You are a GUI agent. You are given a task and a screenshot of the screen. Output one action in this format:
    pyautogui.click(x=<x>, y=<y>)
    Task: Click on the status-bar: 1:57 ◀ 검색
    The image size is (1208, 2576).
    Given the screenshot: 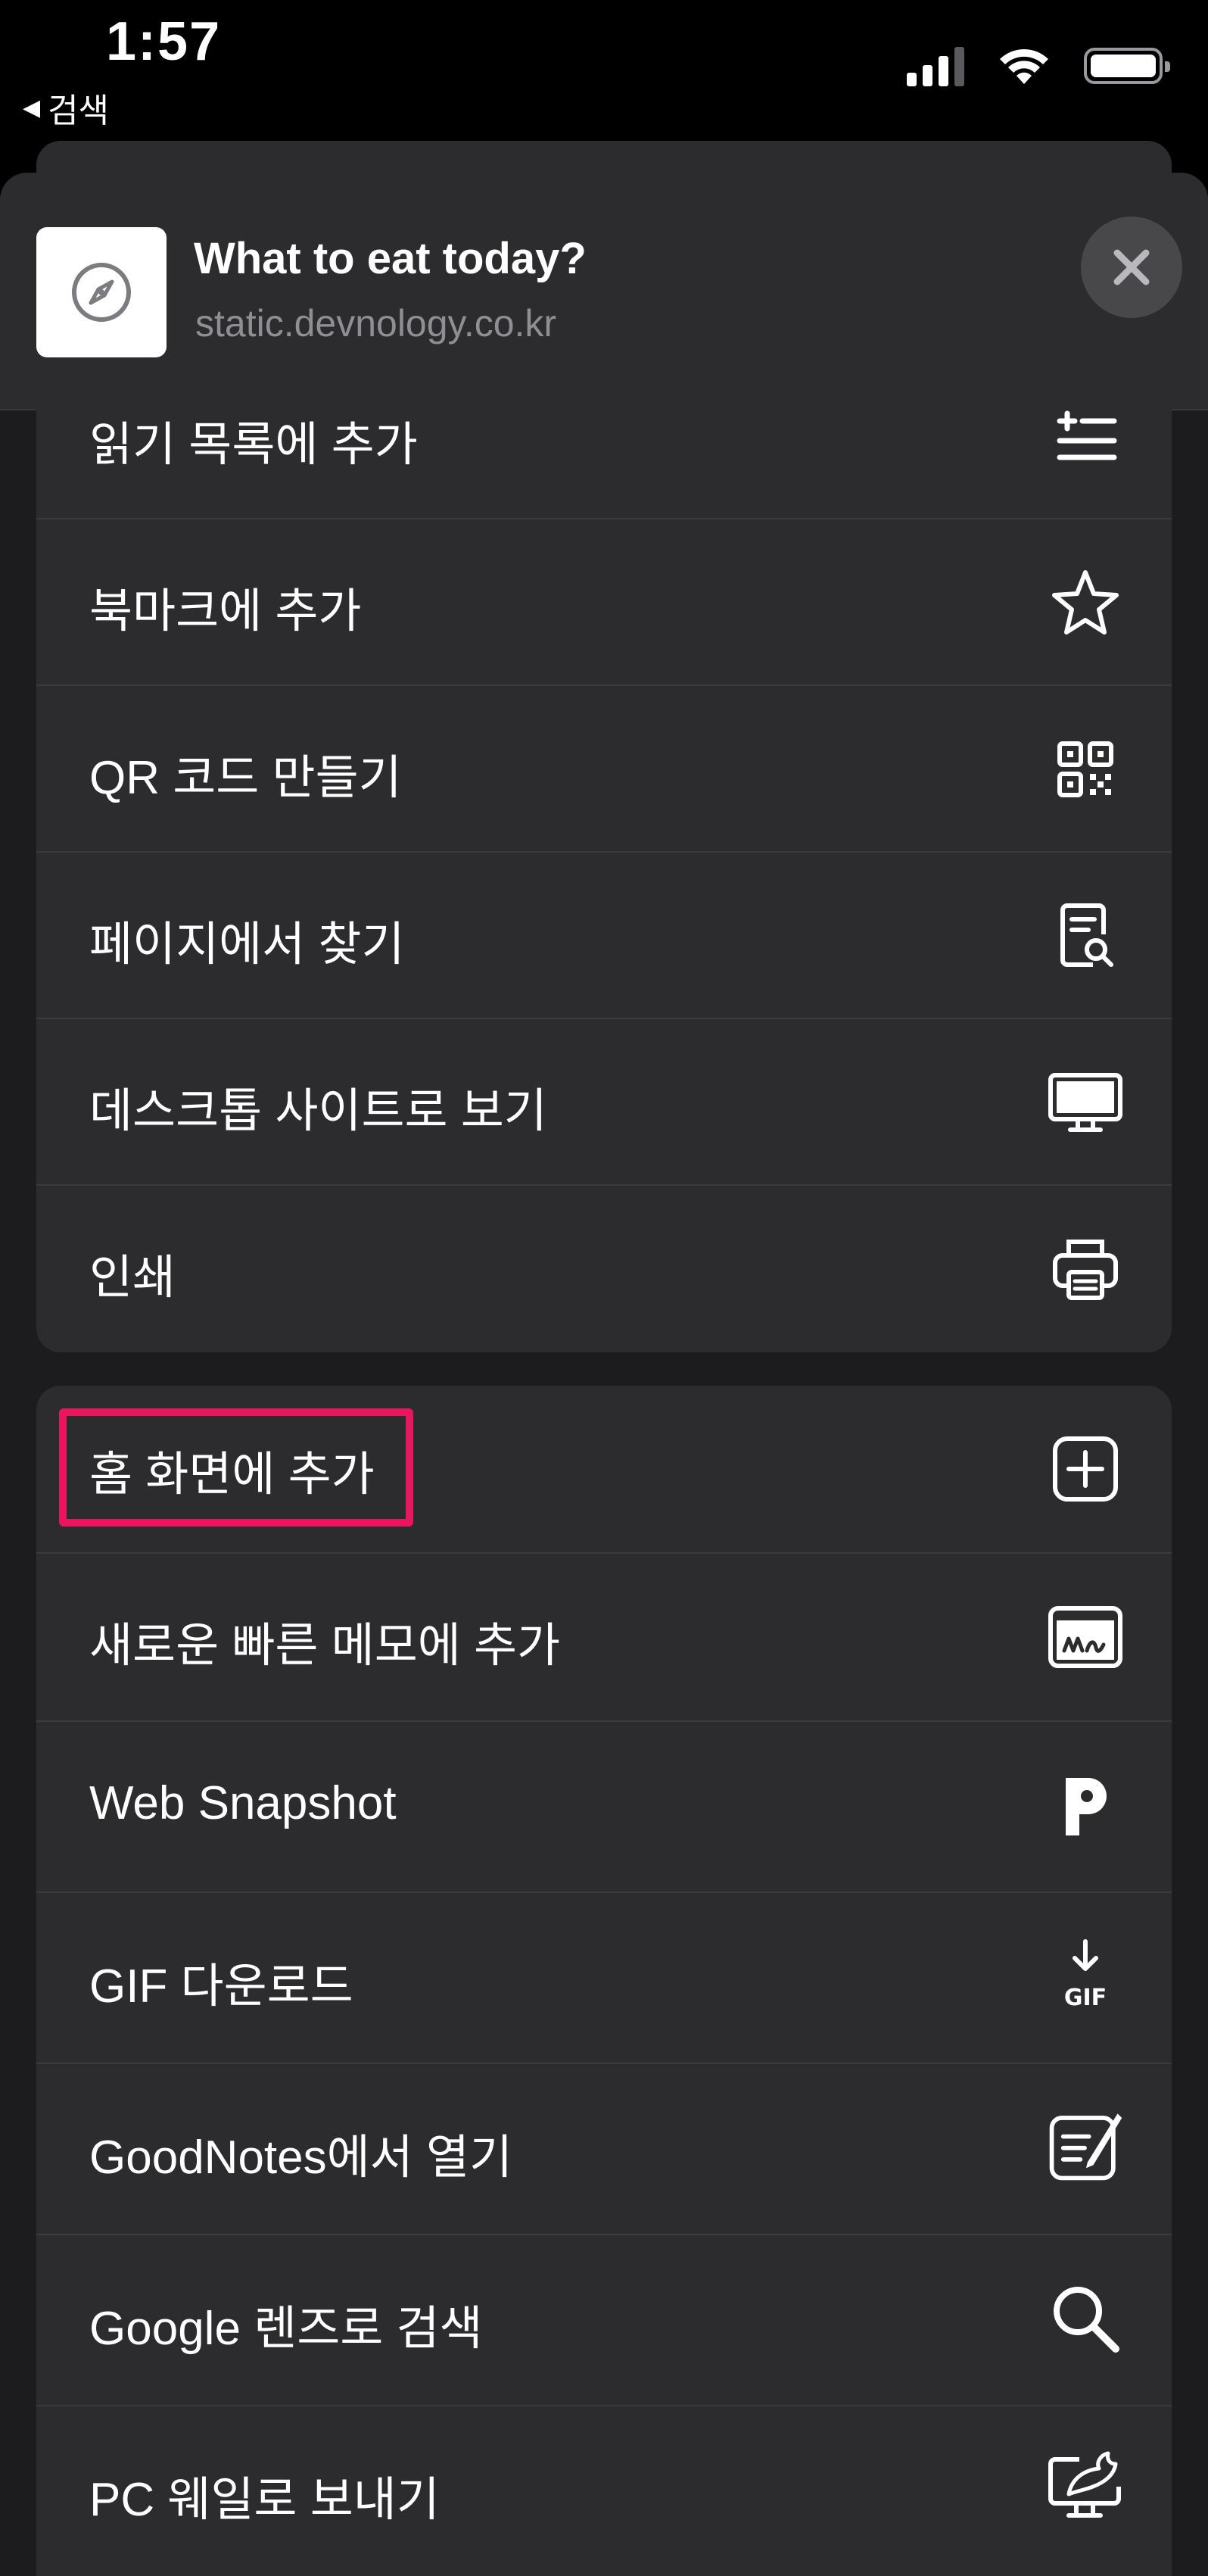 What is the action you would take?
    pyautogui.click(x=604, y=72)
    